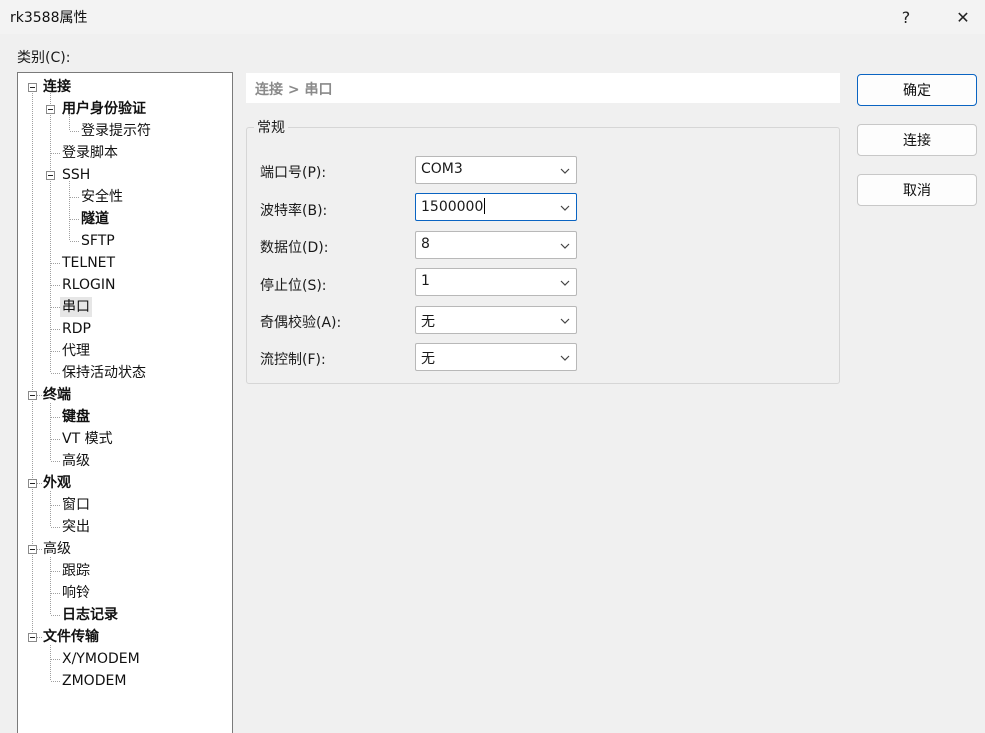 This screenshot has height=733, width=985. Describe the element at coordinates (90, 153) in the screenshot. I see `tree-item-login-script: 登录脚本` at that location.